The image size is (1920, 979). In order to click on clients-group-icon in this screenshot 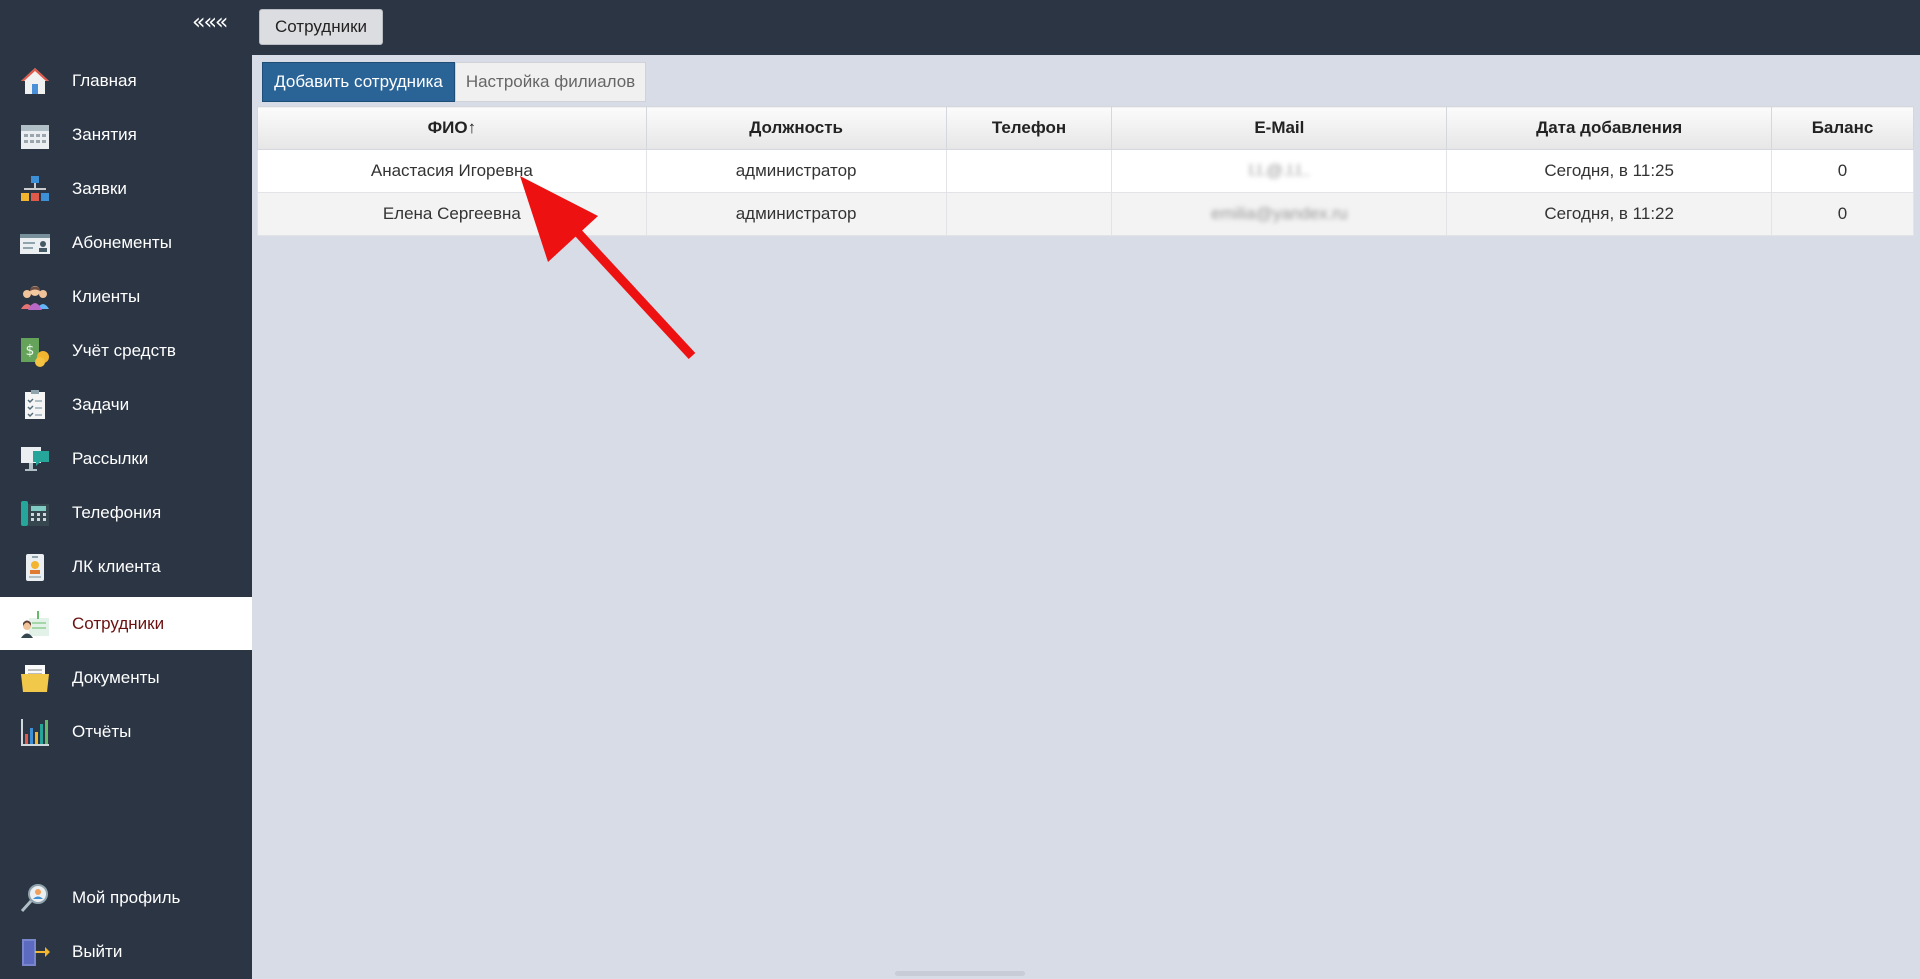, I will do `click(35, 297)`.